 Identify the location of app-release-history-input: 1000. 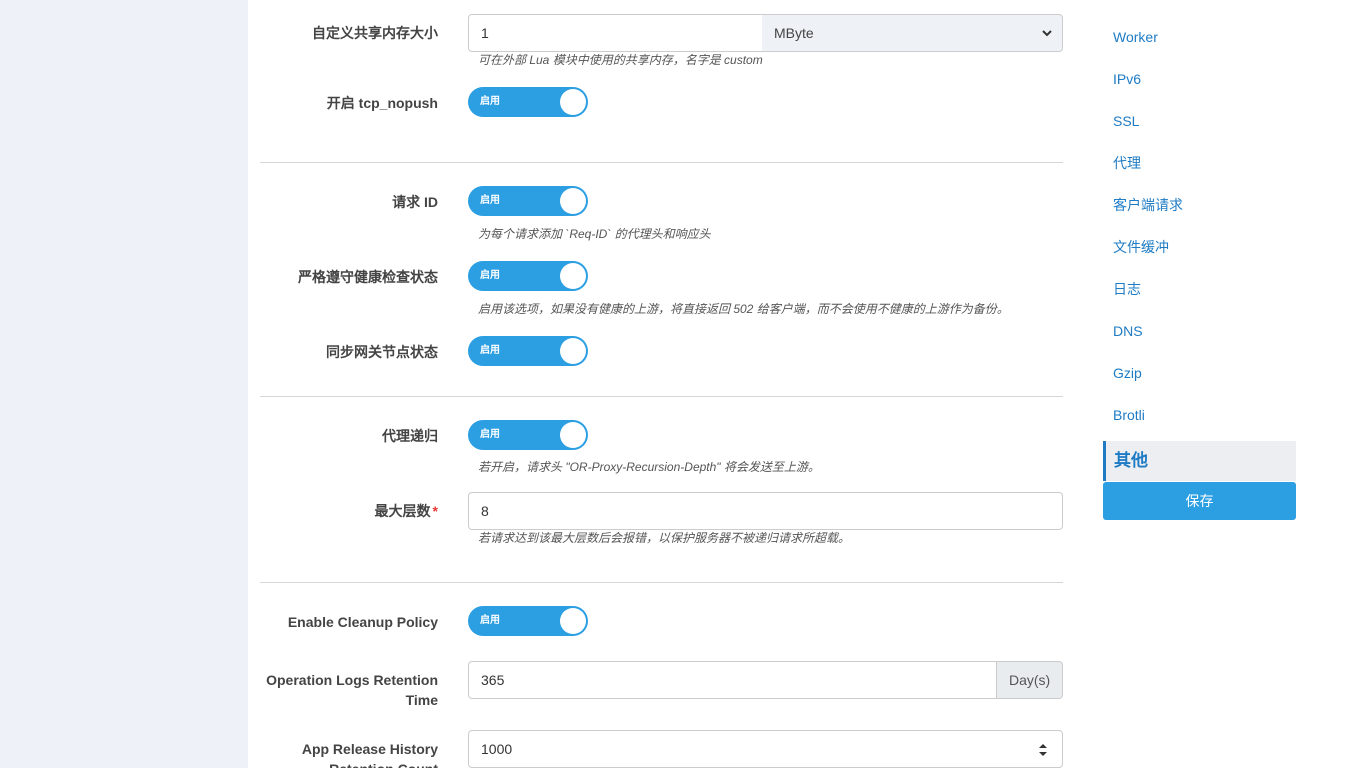
(765, 749).